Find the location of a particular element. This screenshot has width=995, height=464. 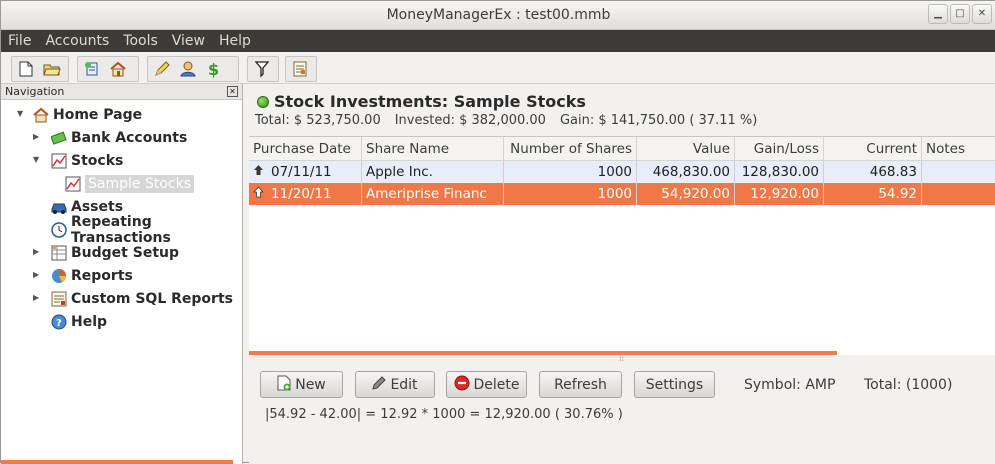

tree-item-repeating-transactions: Repeating Transactions is located at coordinates (146, 230).